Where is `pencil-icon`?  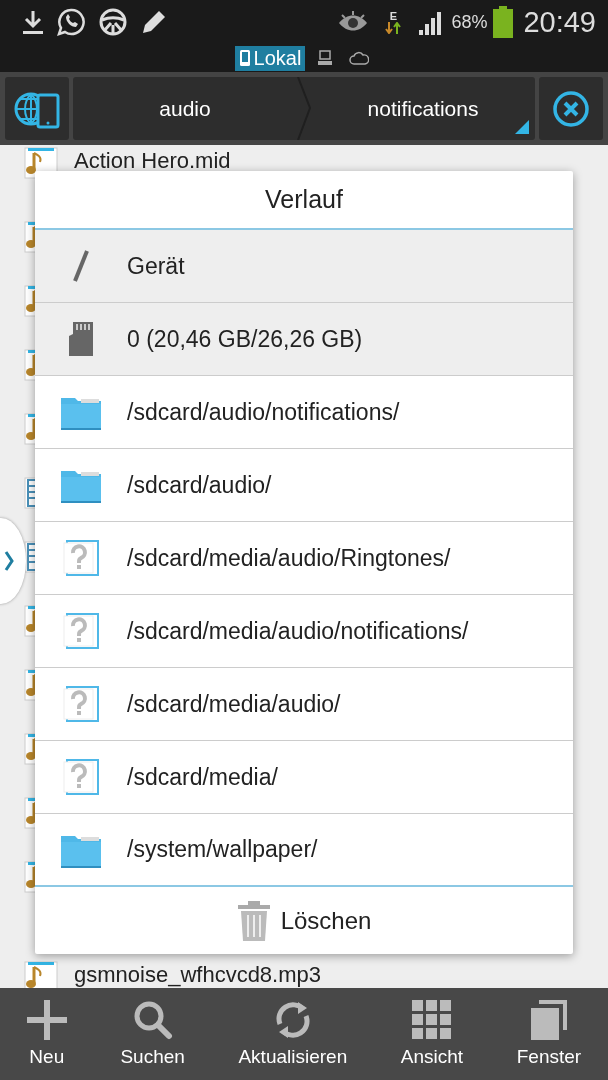
pencil-icon is located at coordinates (154, 22).